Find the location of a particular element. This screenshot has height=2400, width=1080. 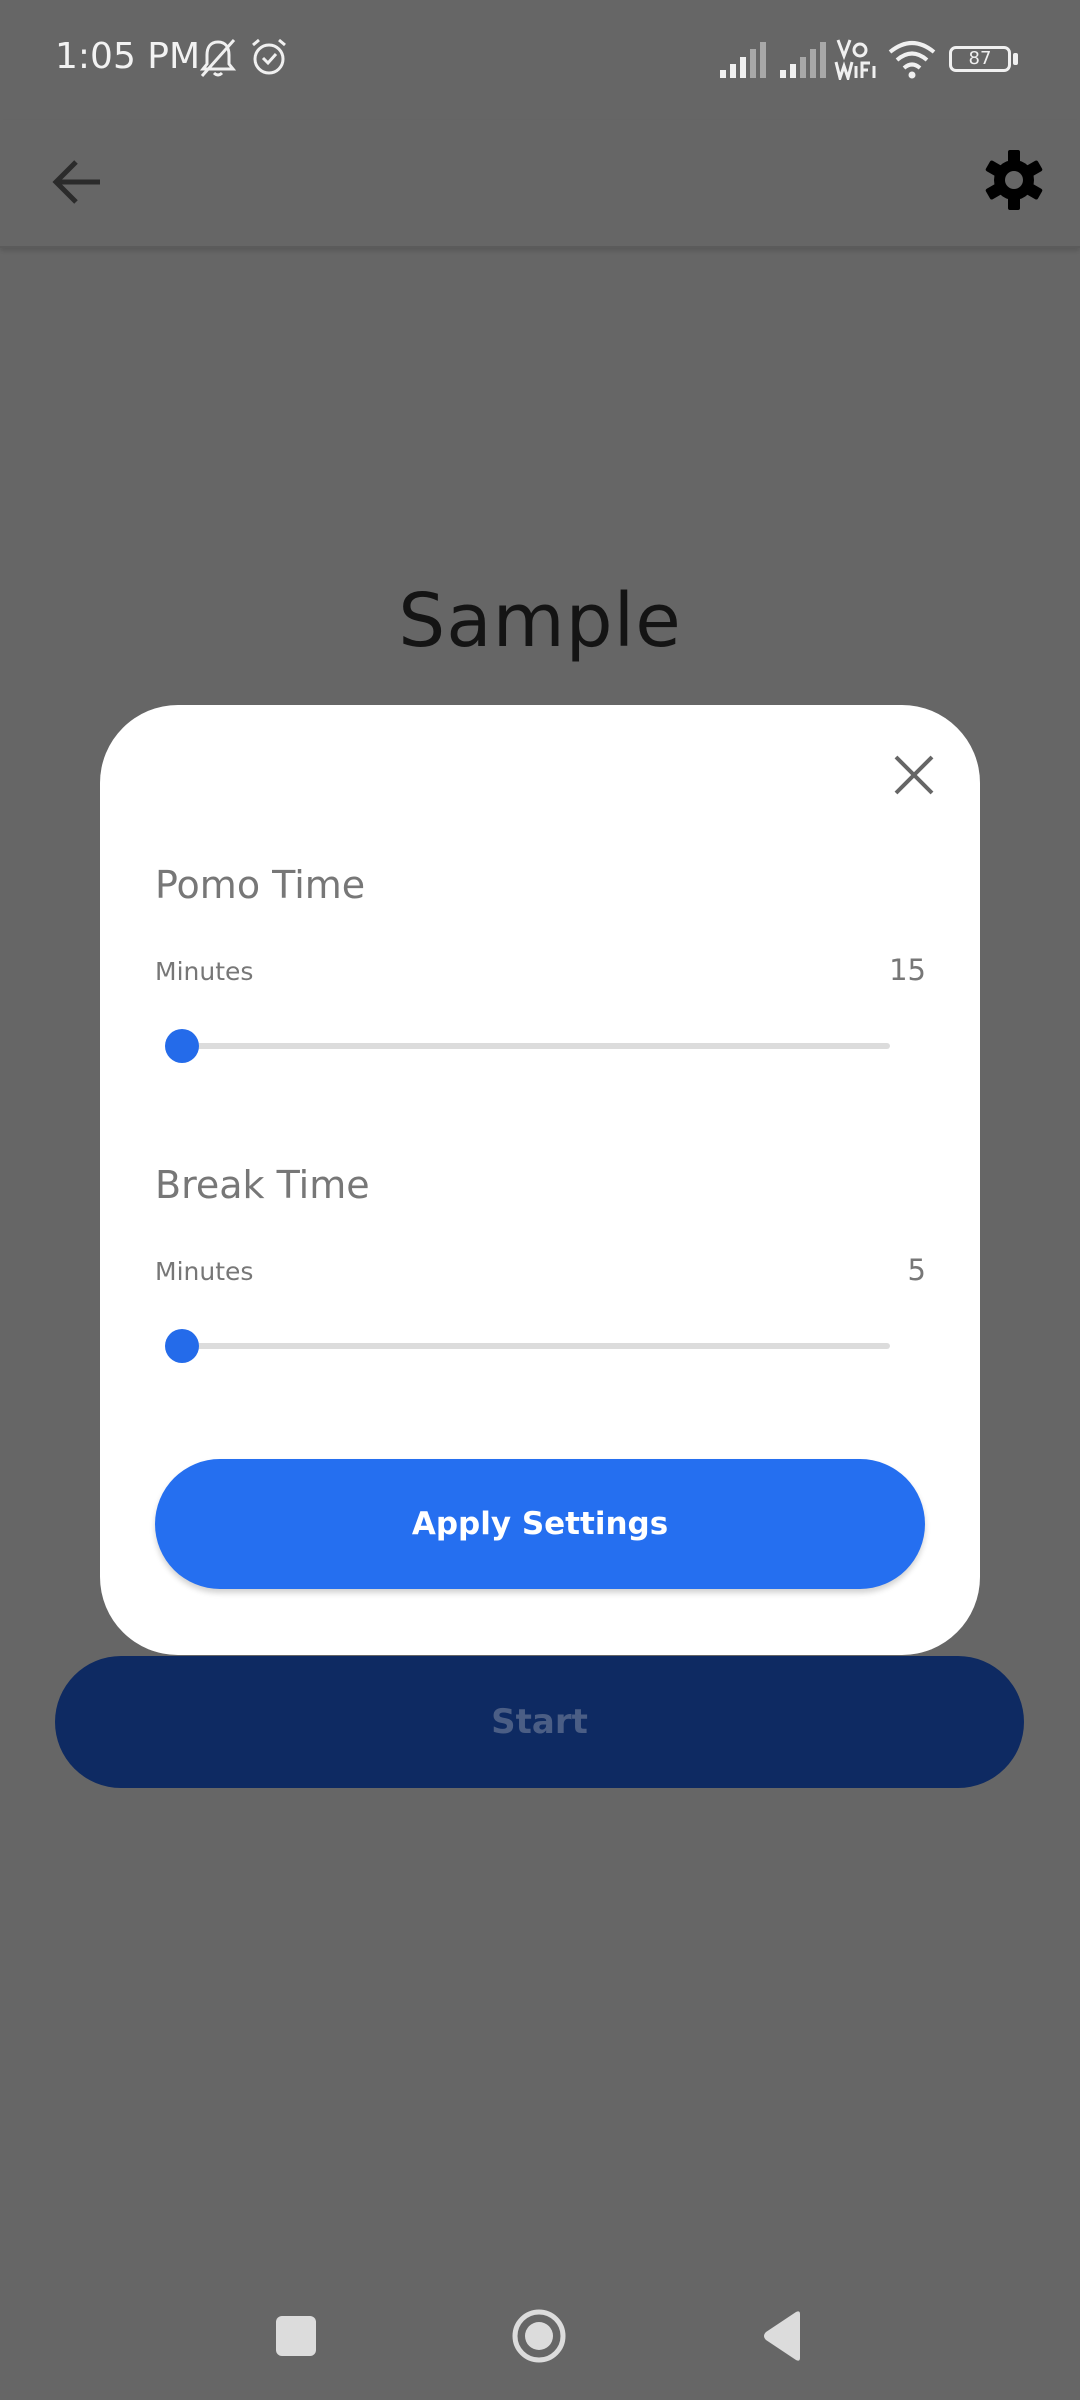

close-icon is located at coordinates (914, 775).